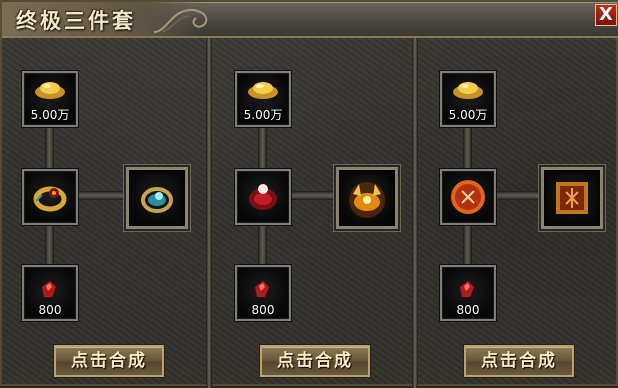  I want to click on teal-ring-icon, so click(157, 200).